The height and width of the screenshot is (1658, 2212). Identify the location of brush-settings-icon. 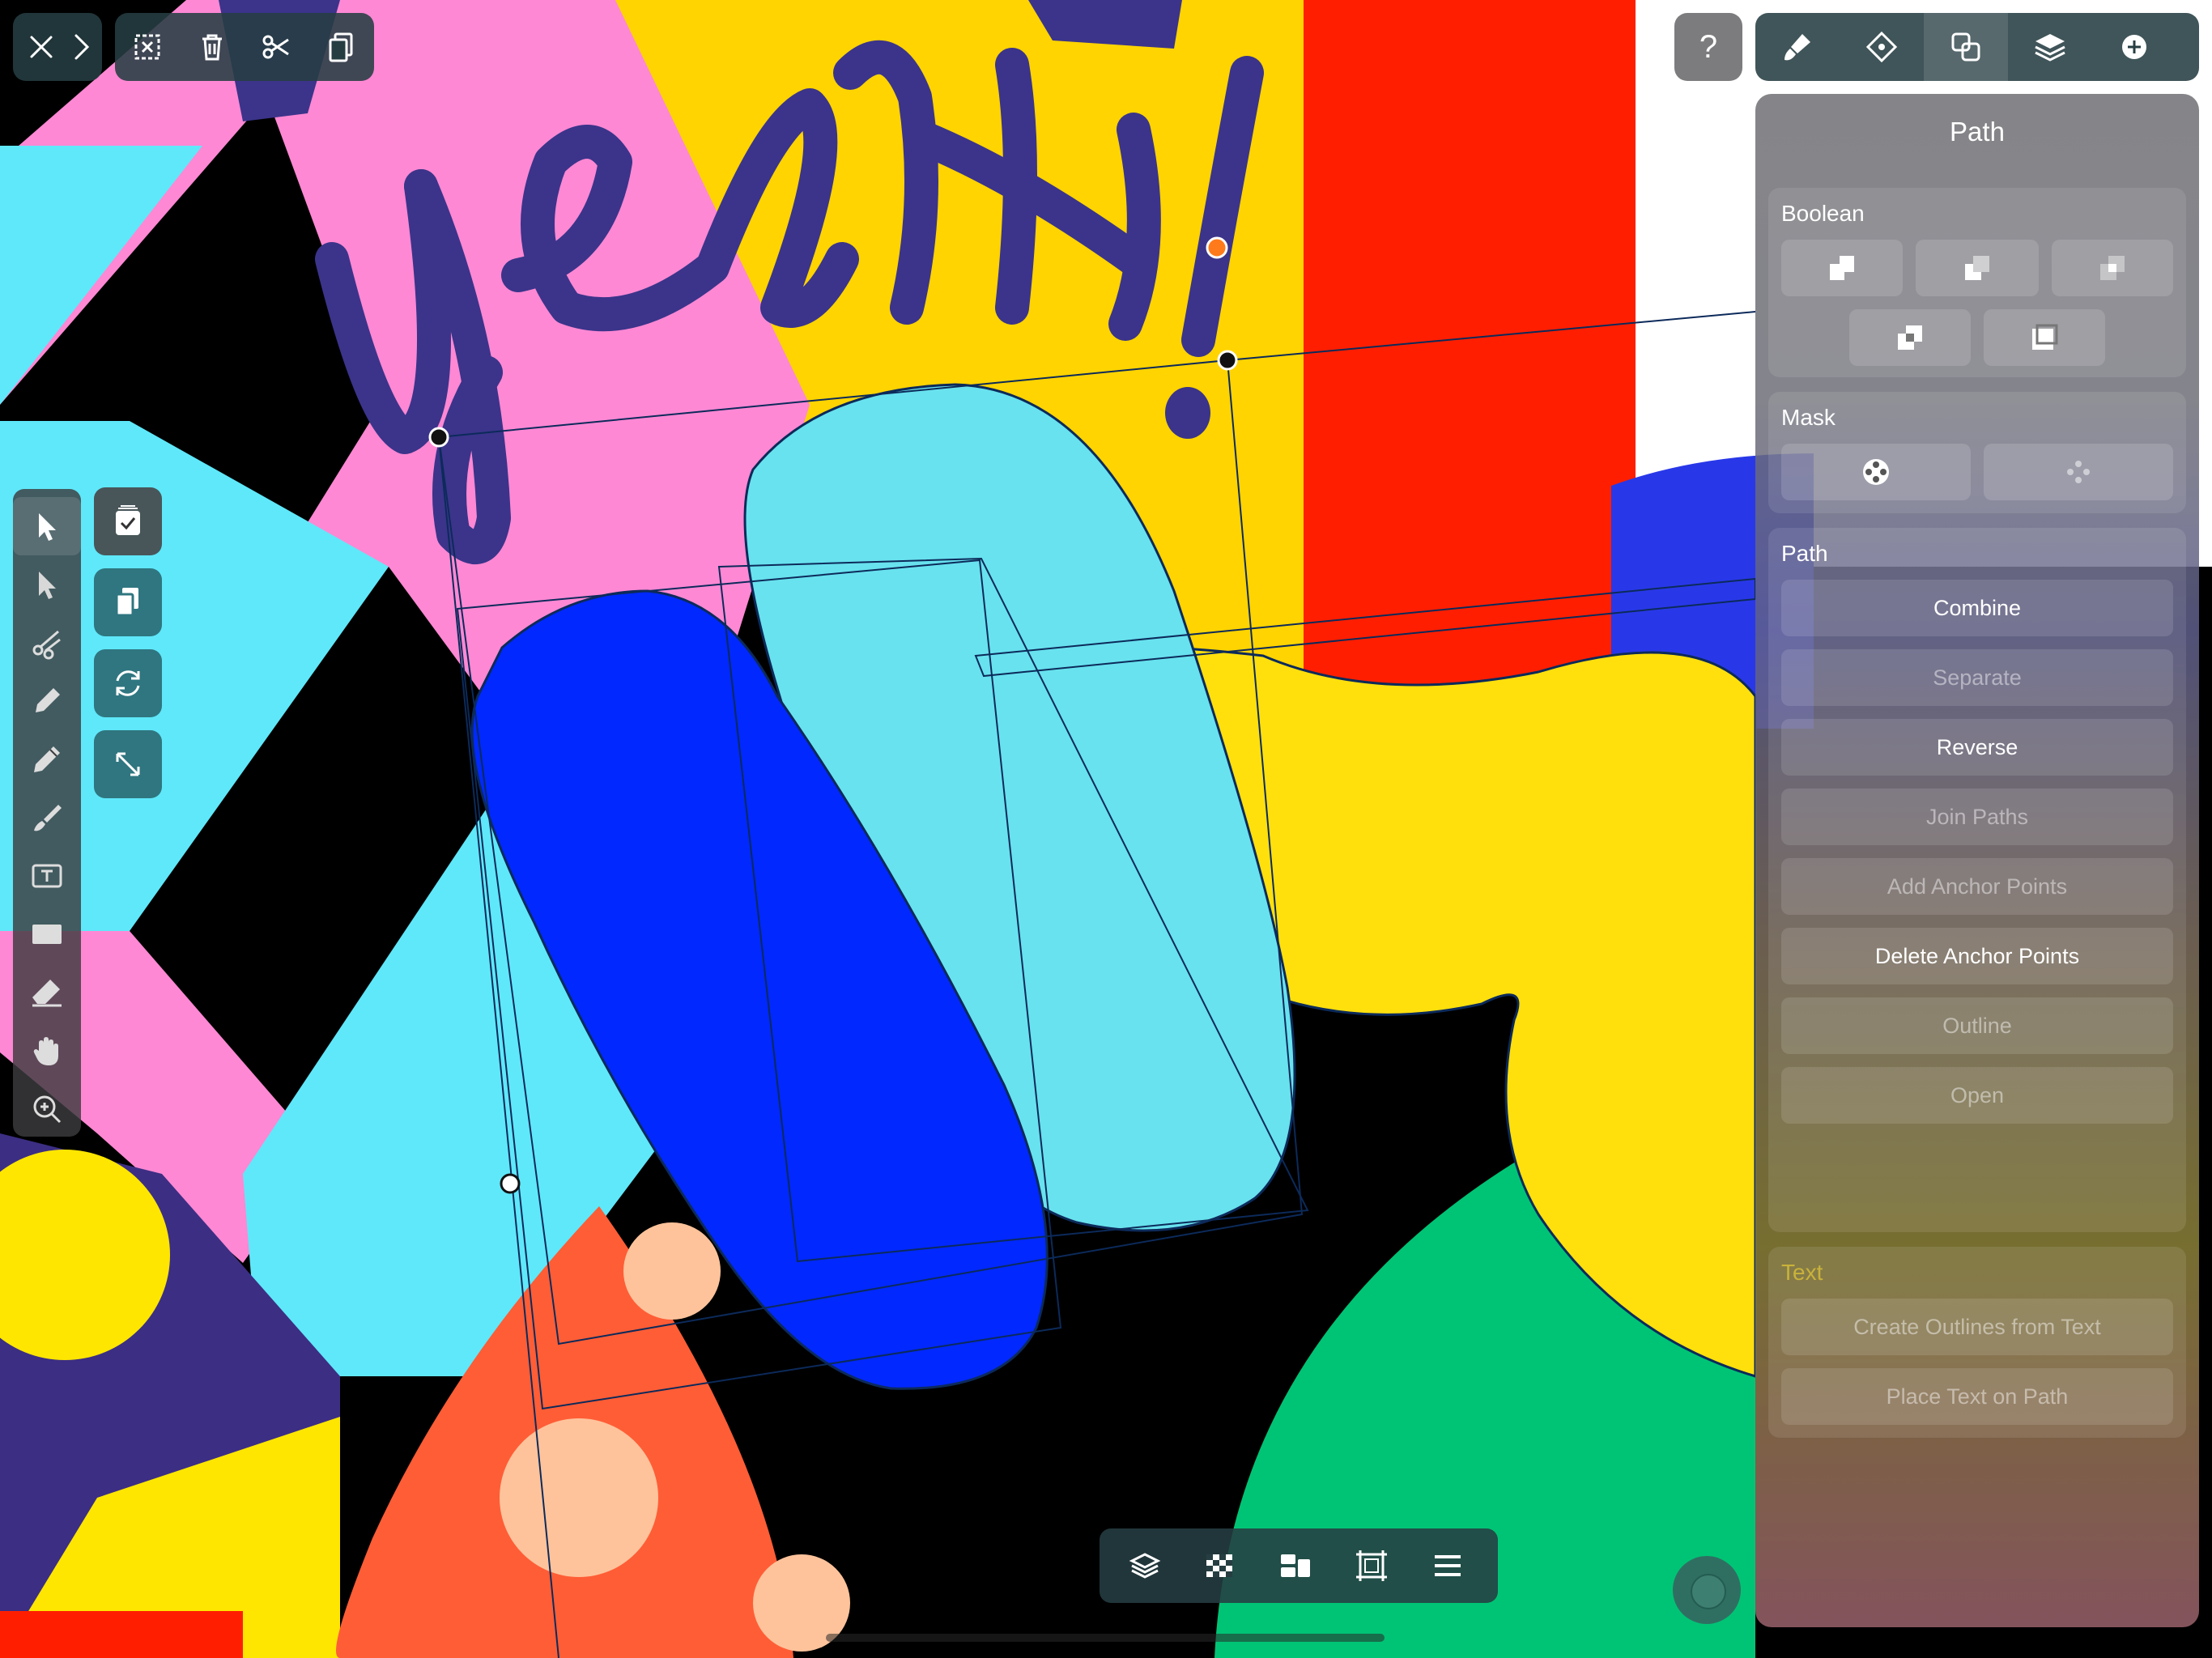
(1797, 47).